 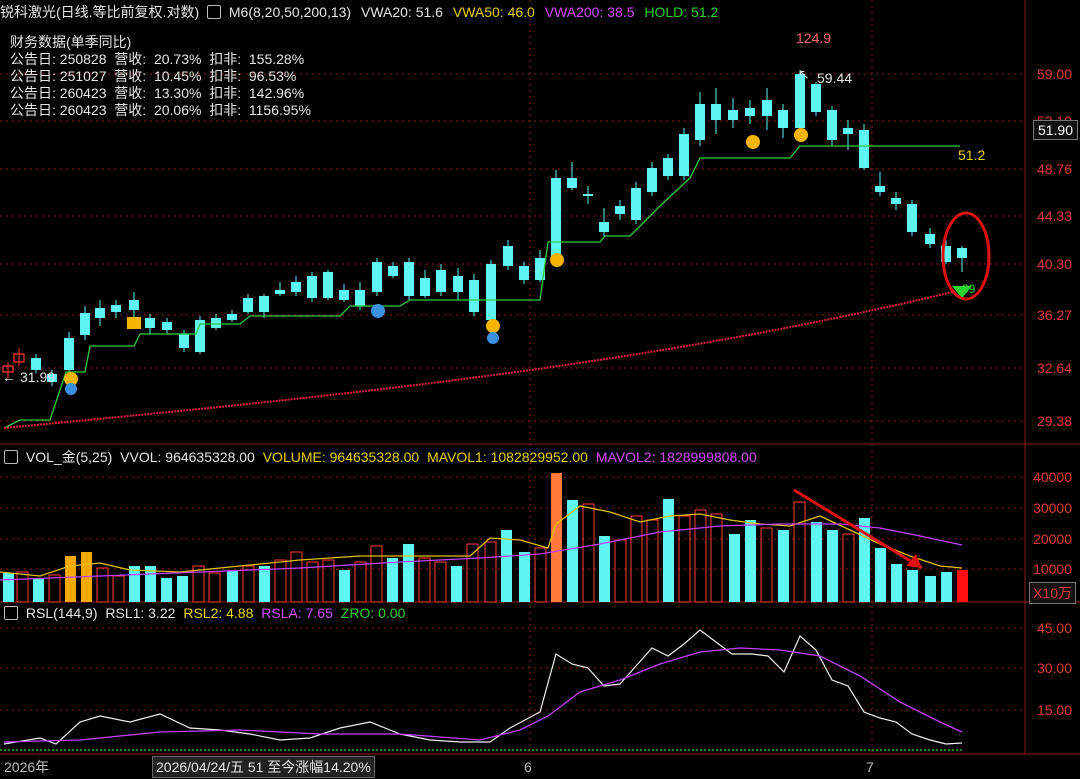 What do you see at coordinates (1054, 710) in the screenshot?
I see `rsl-tick: 15.00` at bounding box center [1054, 710].